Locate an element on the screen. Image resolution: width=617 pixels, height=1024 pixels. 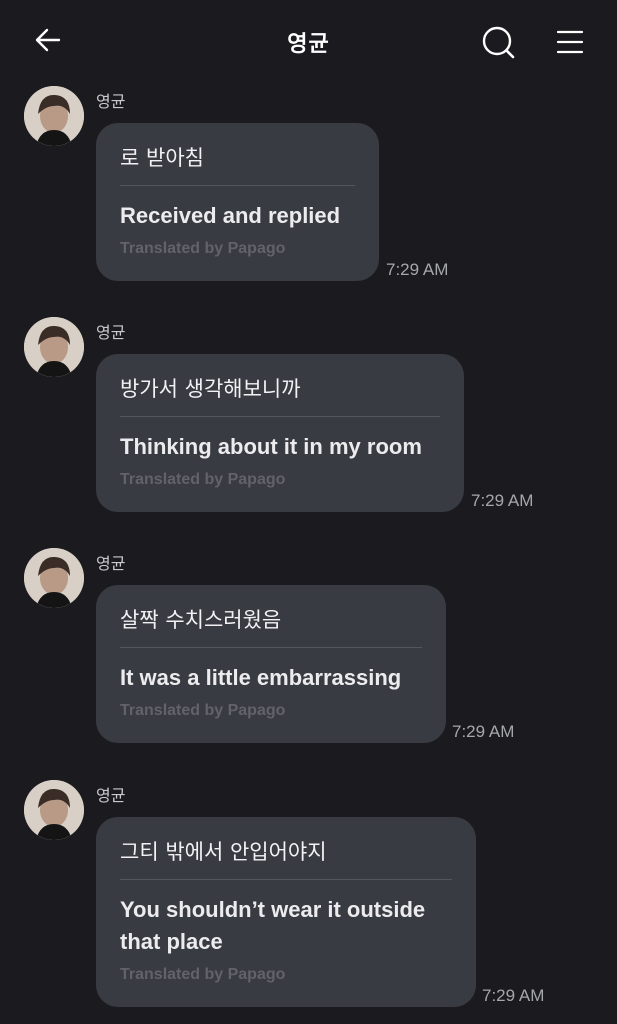
translated-text: It was a little embarrassing is located at coordinates (261, 677).